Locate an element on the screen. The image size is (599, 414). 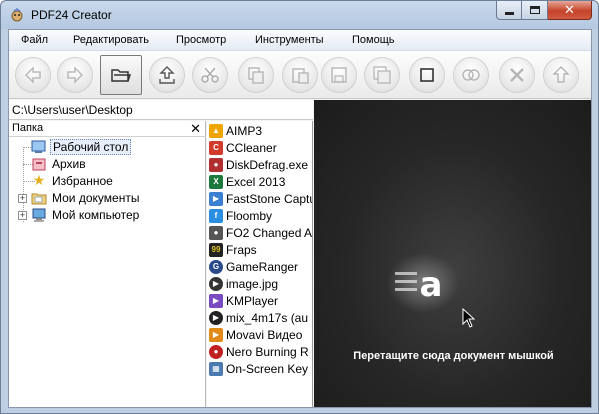
merge-icon is located at coordinates (471, 75).